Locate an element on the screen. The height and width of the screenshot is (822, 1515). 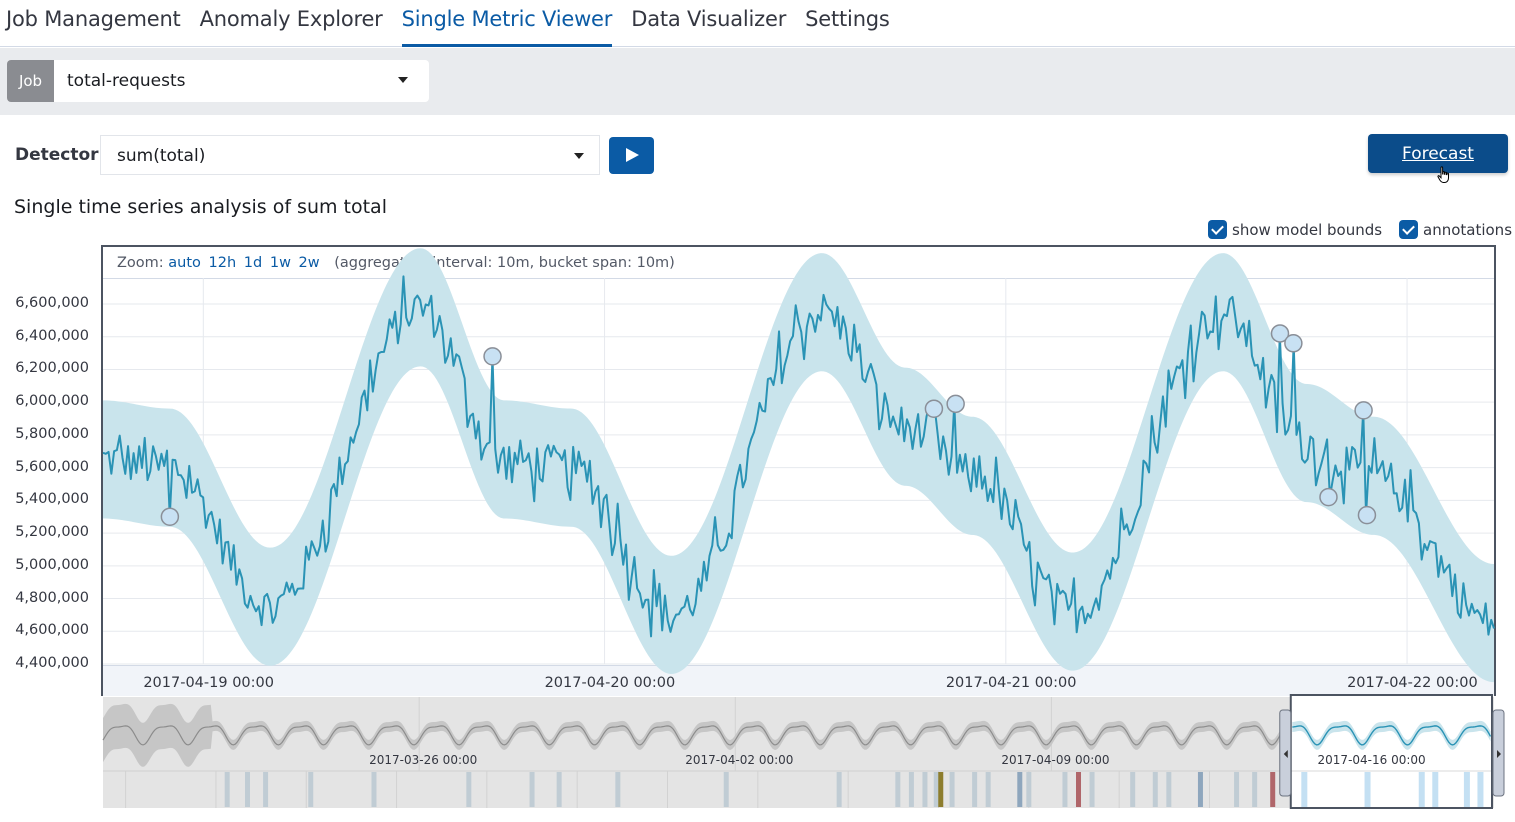
brush-selection-bg is located at coordinates (1391, 751).